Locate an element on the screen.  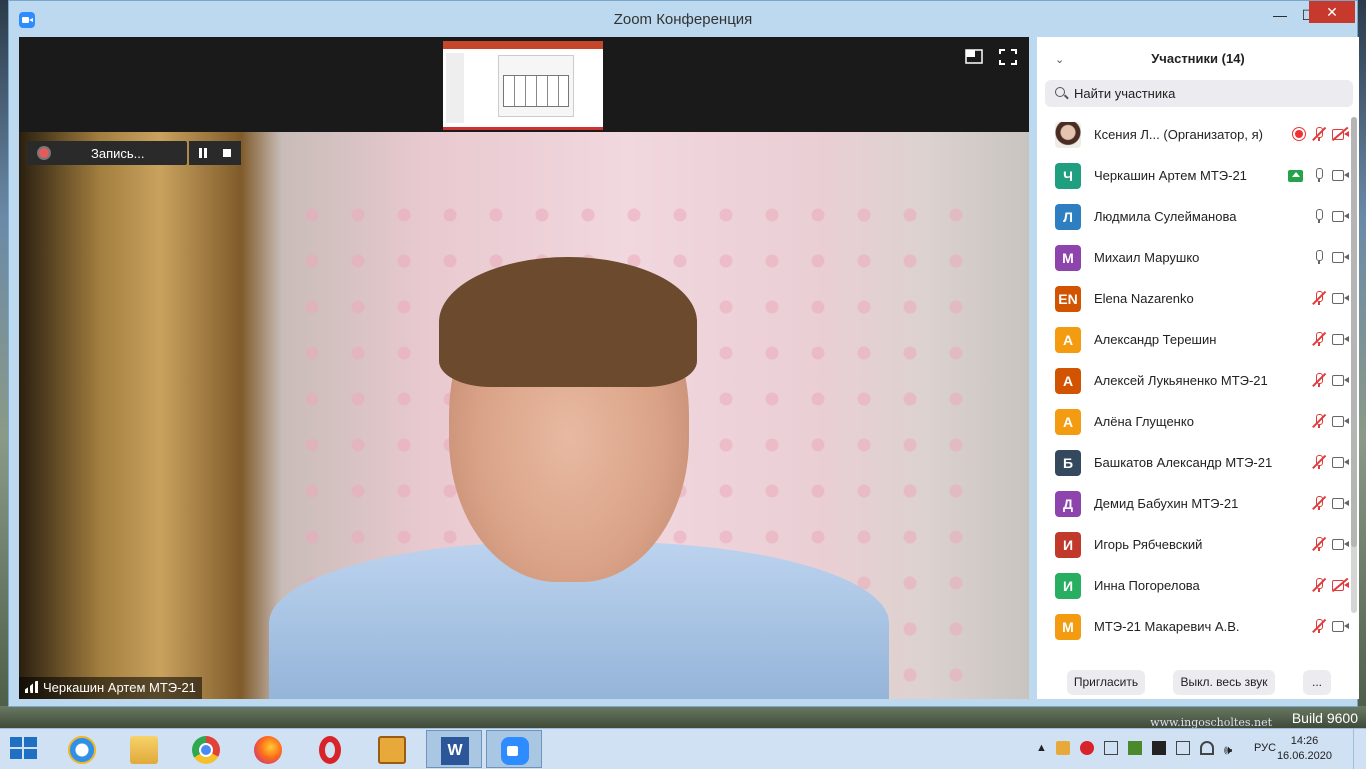
shared-screen-thumbnail is located at coordinates (523, 85).